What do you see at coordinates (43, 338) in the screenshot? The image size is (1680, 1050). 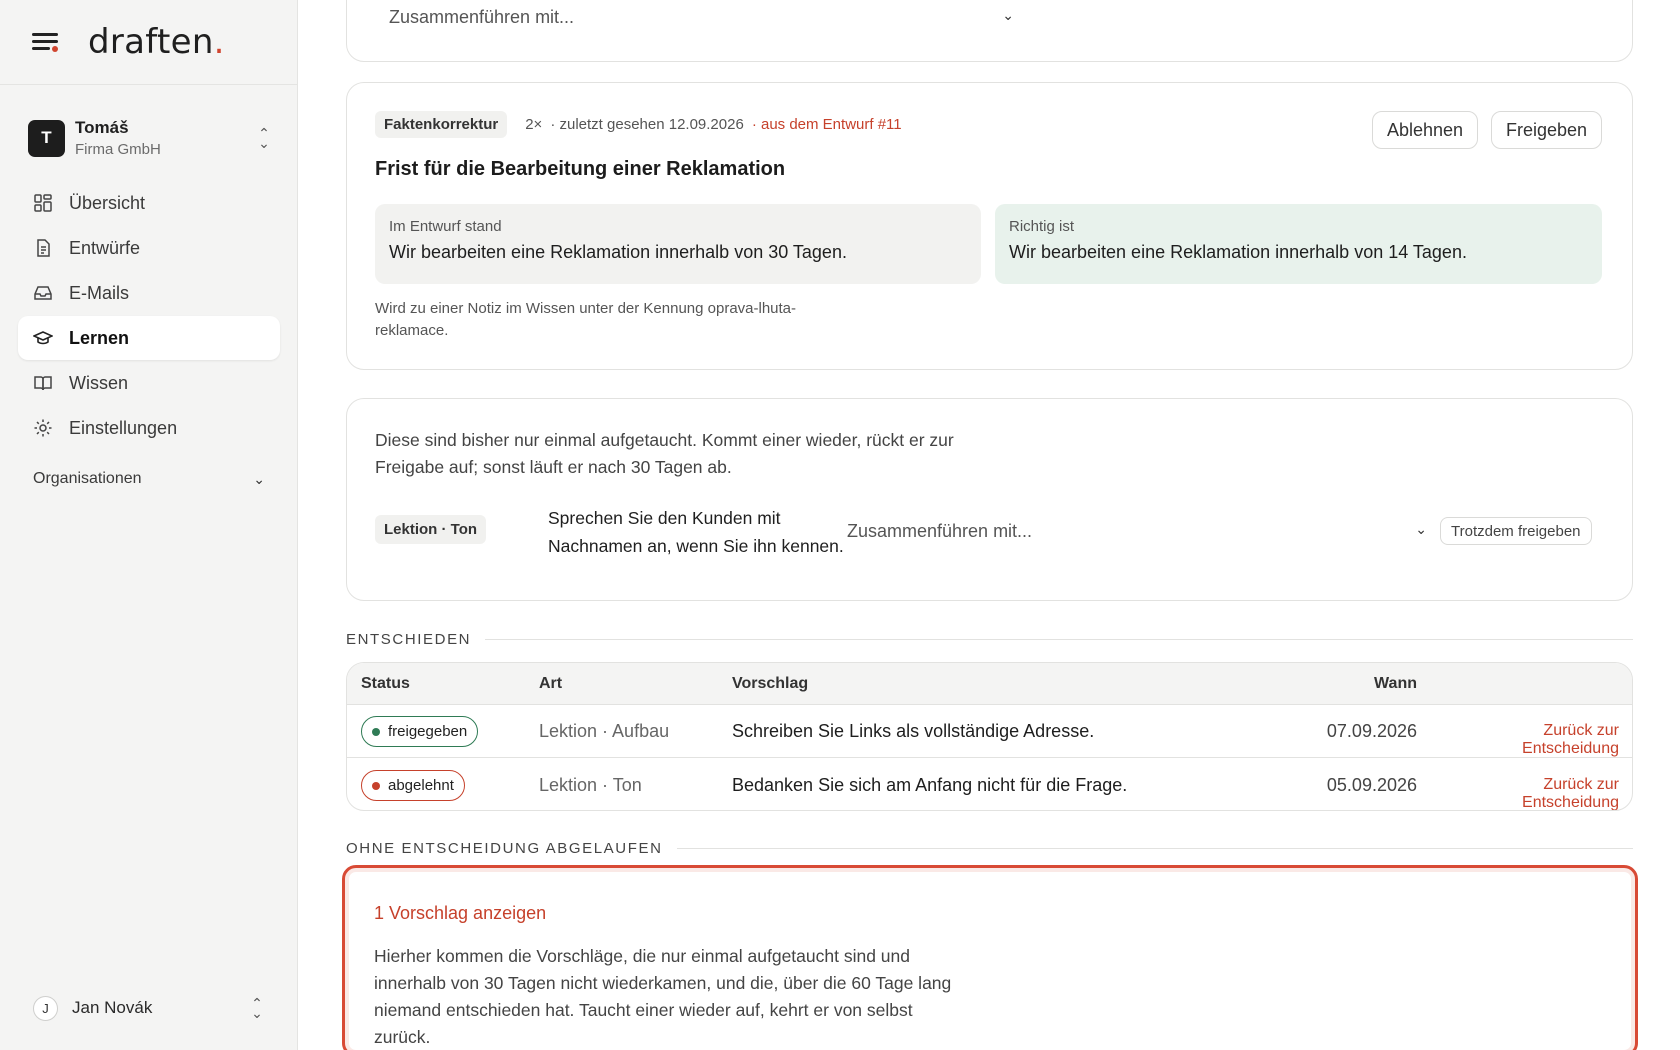 I see `graduation-cap-icon` at bounding box center [43, 338].